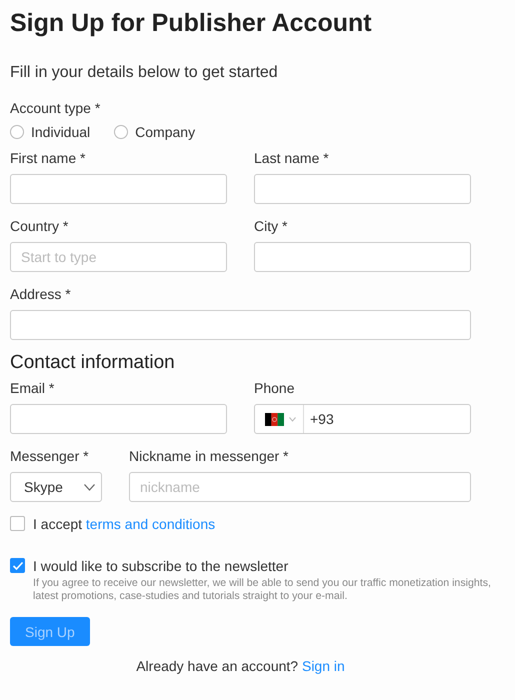  Describe the element at coordinates (57, 524) in the screenshot. I see `checkbox-label: I accept` at that location.